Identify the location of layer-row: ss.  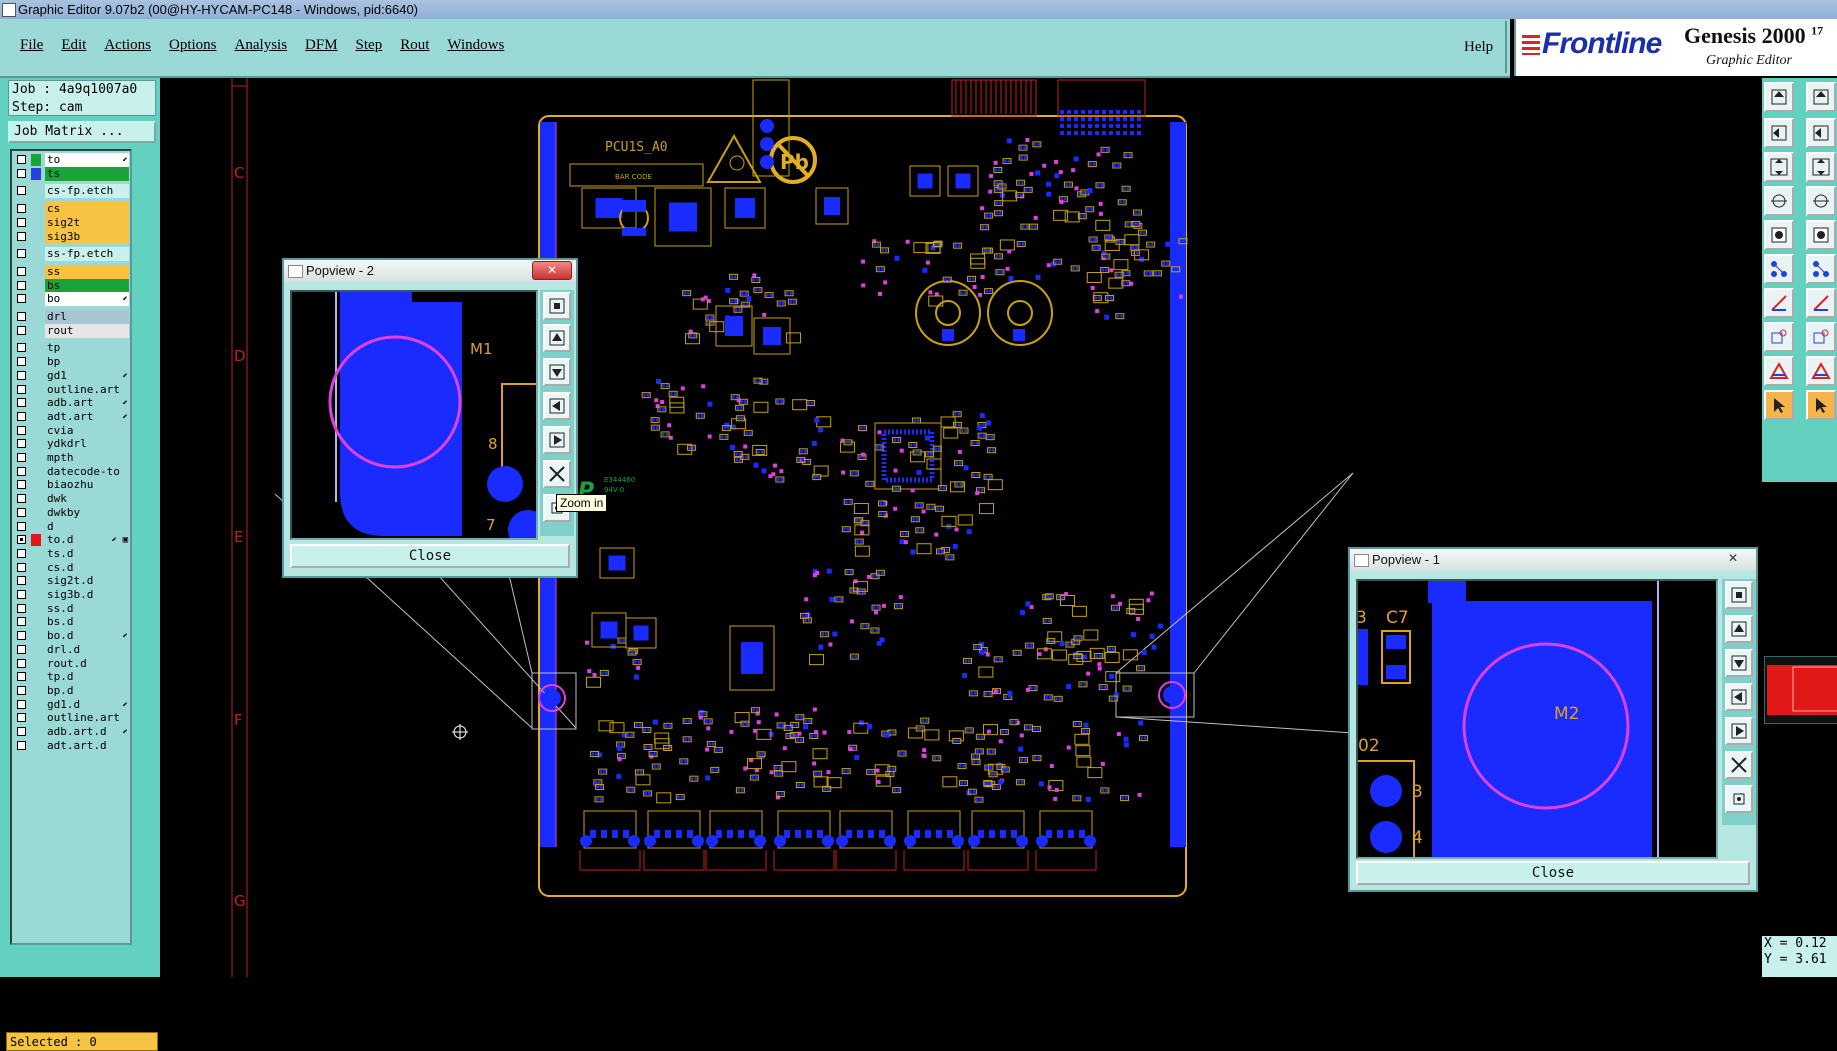
(72, 271).